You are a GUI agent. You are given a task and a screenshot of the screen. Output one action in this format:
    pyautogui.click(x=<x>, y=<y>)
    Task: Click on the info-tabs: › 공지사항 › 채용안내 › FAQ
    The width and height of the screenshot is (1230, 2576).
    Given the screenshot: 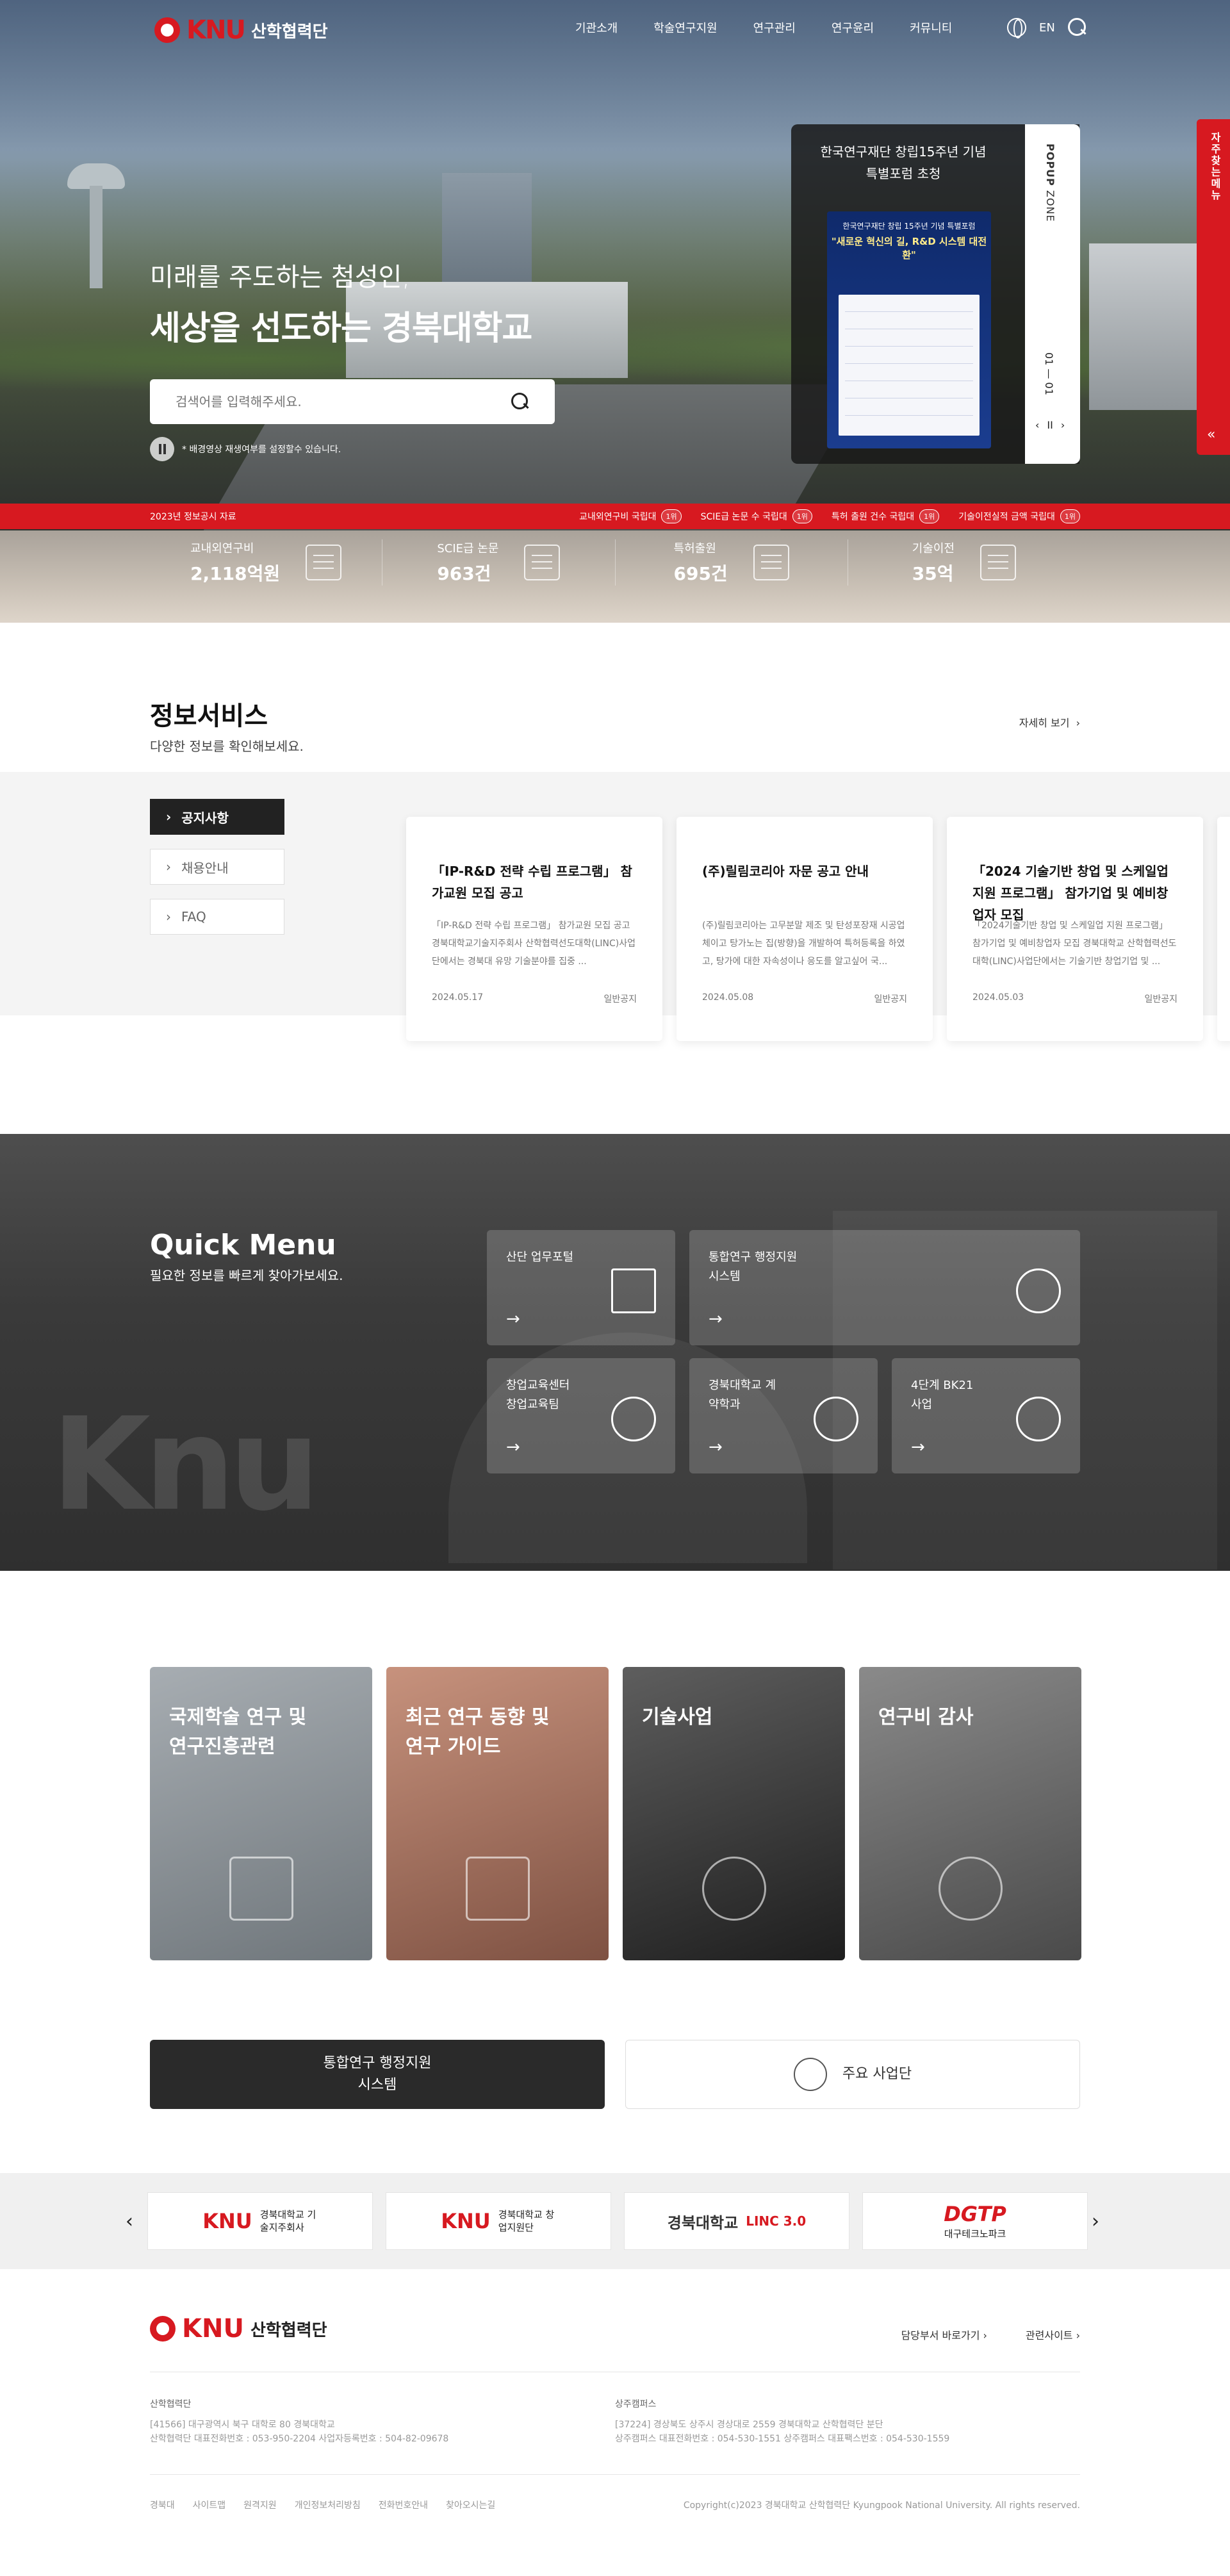 What is the action you would take?
    pyautogui.click(x=217, y=874)
    